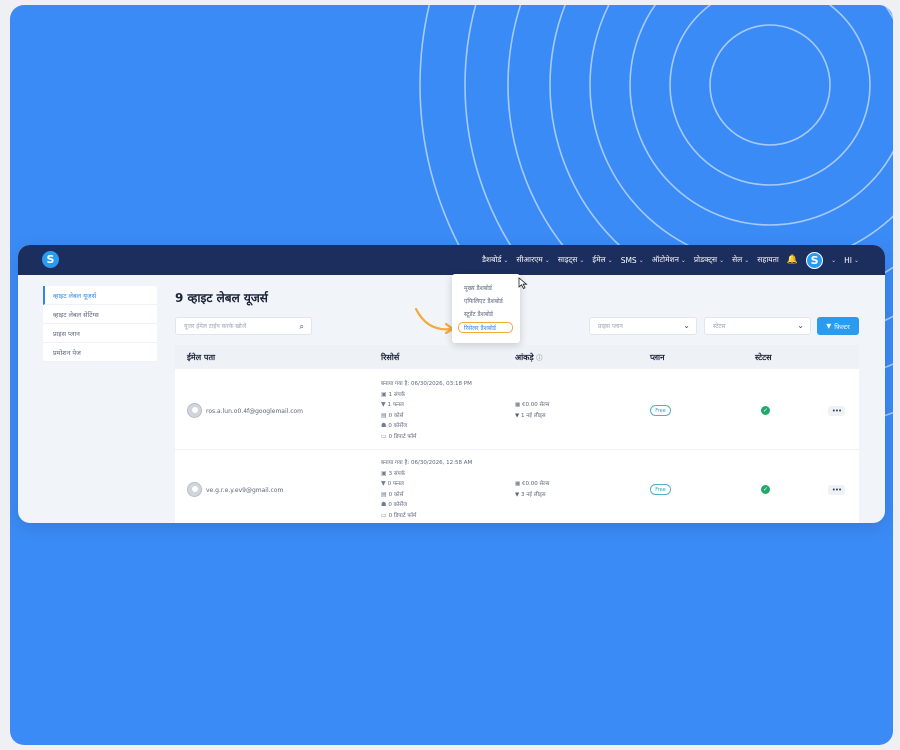 Image resolution: width=900 pixels, height=750 pixels. Describe the element at coordinates (480, 328) in the screenshot. I see `dropdown-item-reseller-dashboard: रिसेलर डैशबोर्ड` at that location.